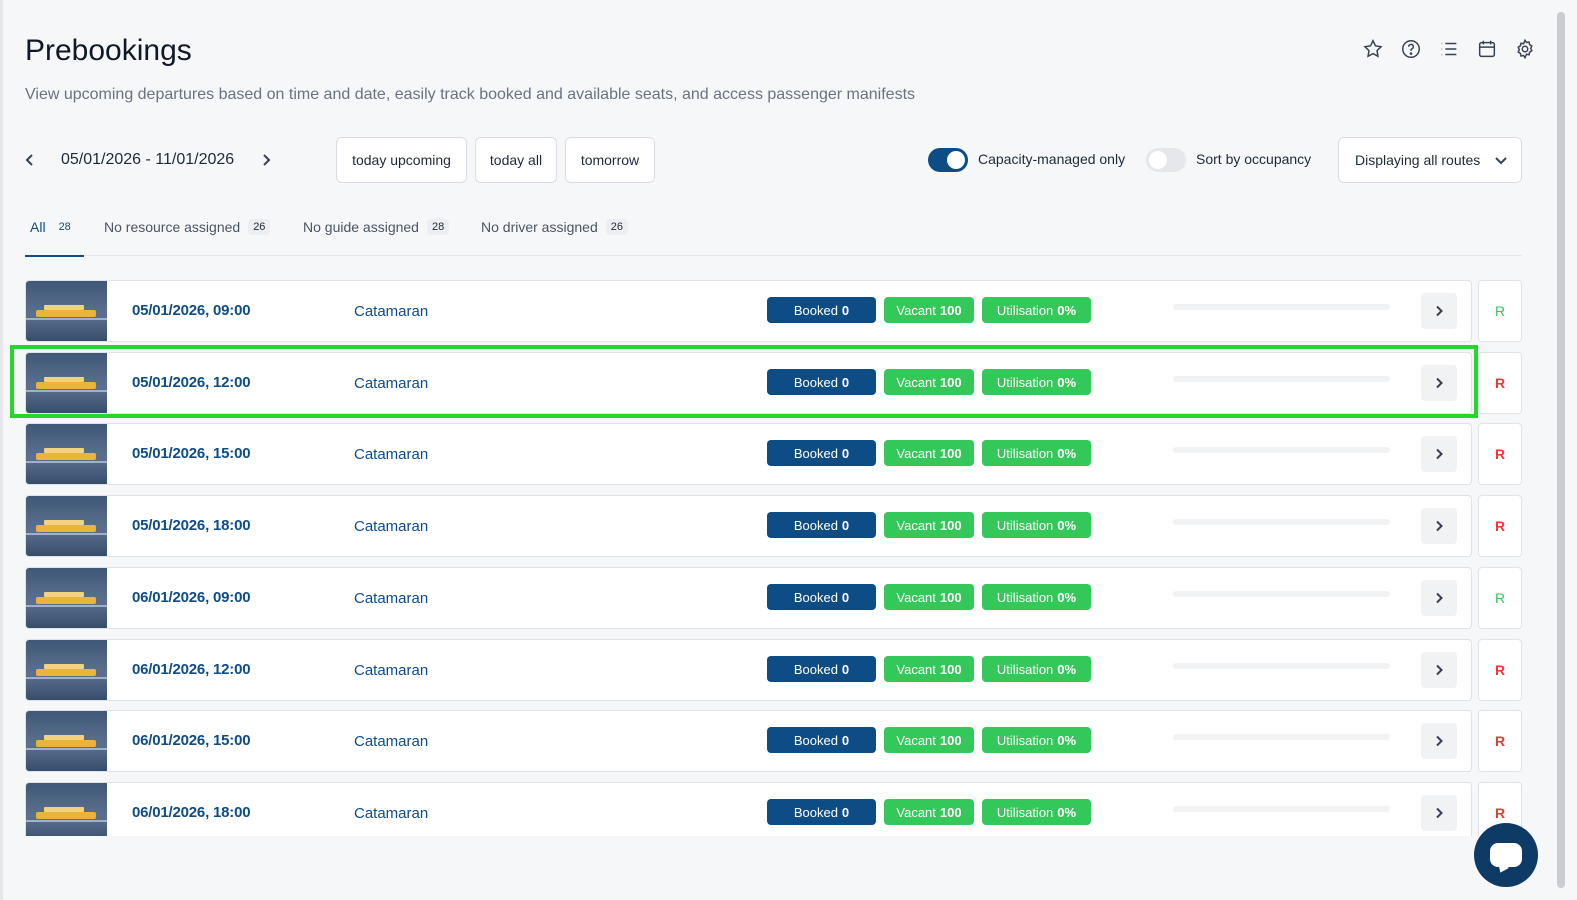 The width and height of the screenshot is (1577, 900). I want to click on sort-by-occupancy-toggle, so click(1166, 160).